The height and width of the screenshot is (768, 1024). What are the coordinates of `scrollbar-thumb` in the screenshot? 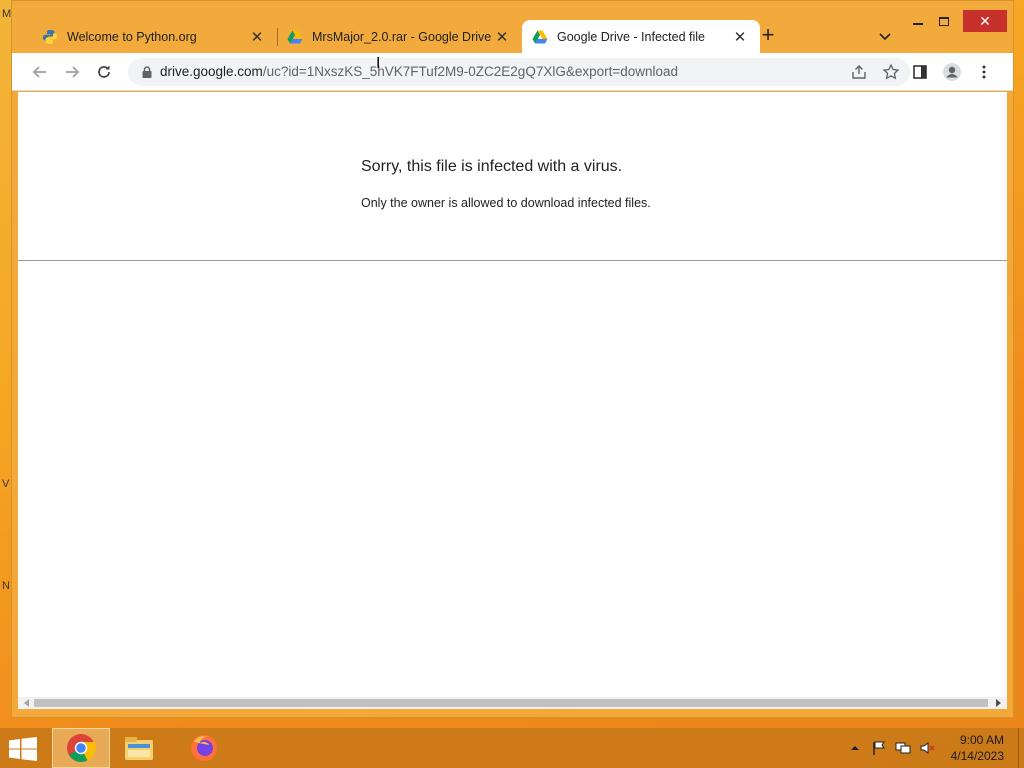 It's located at (511, 703).